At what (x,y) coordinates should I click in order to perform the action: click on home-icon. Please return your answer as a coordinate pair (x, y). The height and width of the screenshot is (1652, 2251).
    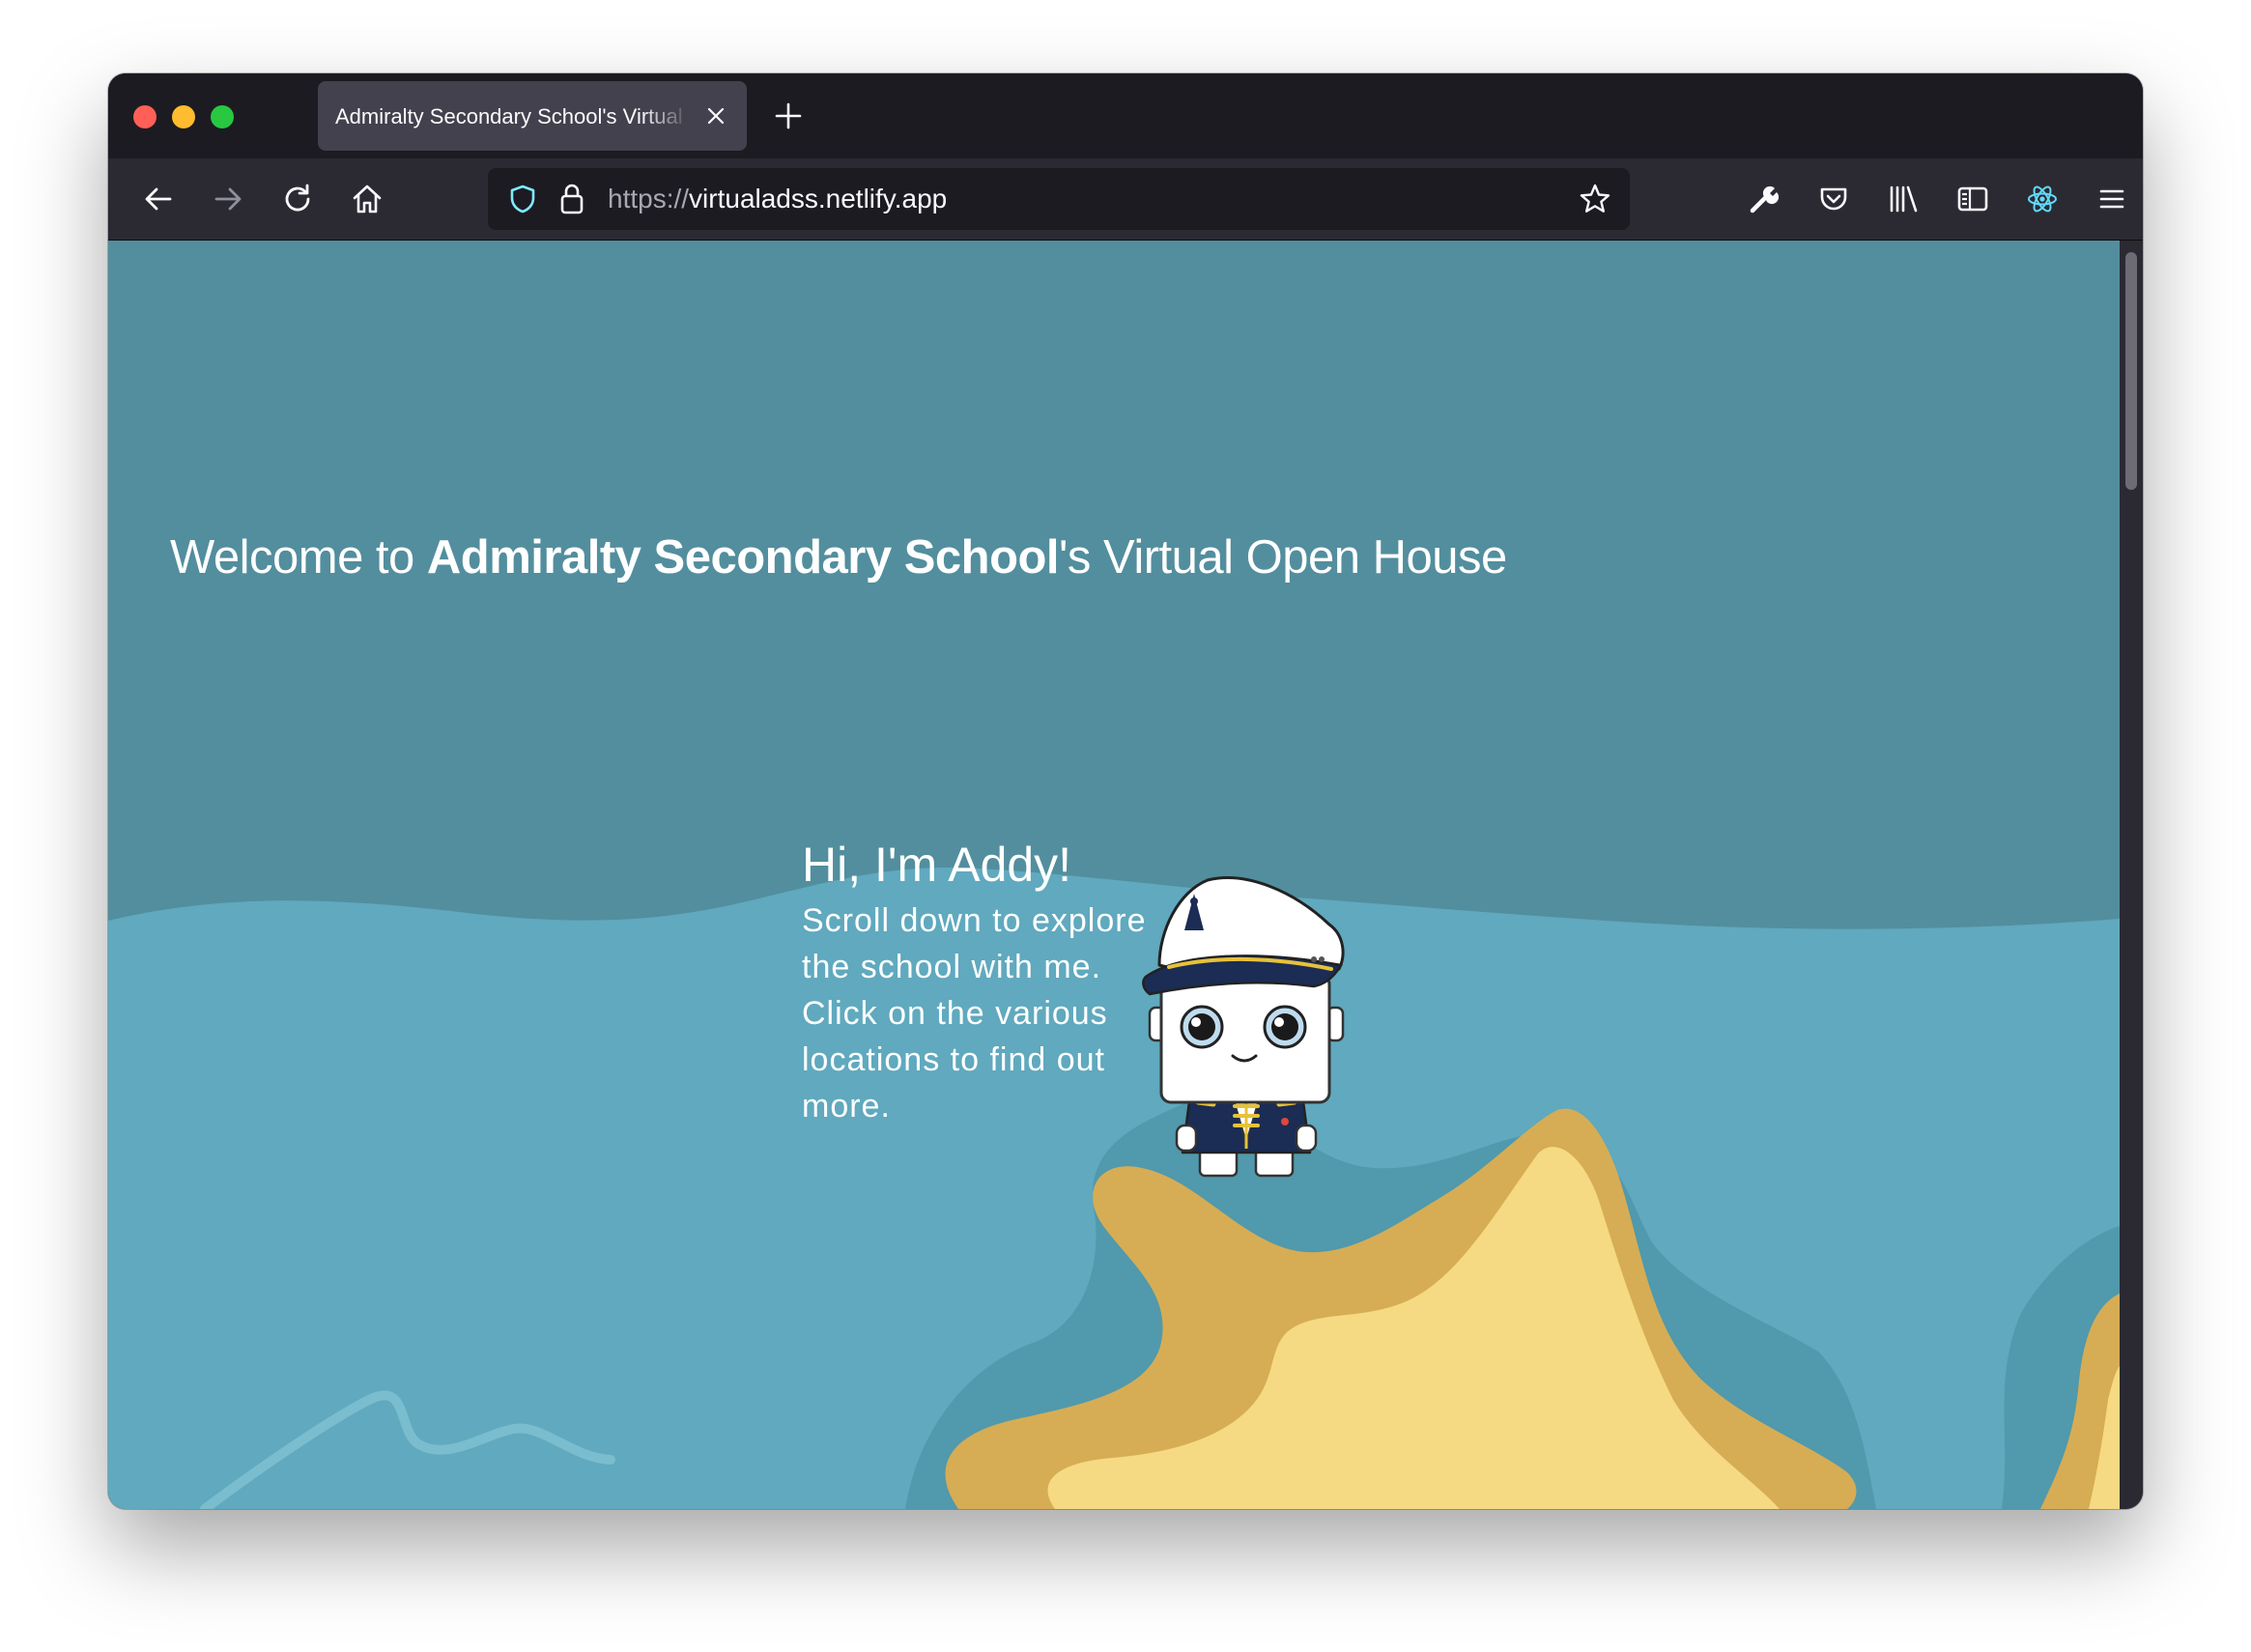
    Looking at the image, I should click on (367, 199).